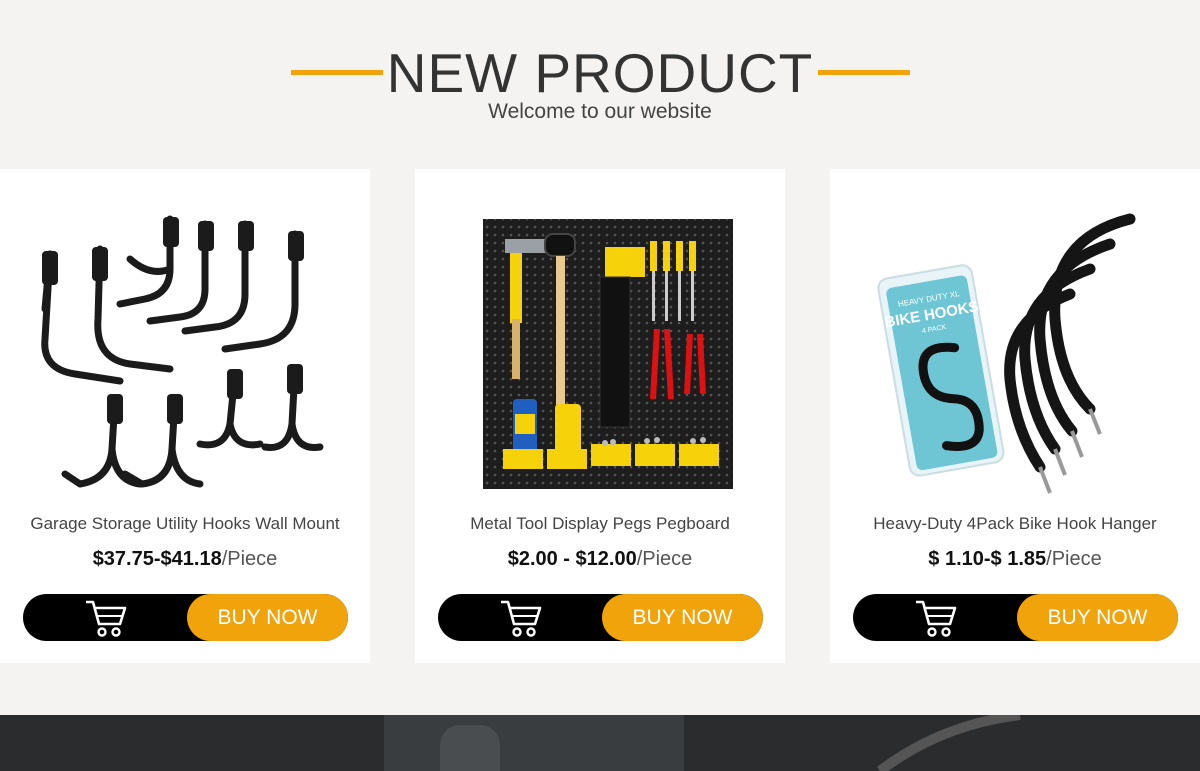 This screenshot has width=1200, height=771. Describe the element at coordinates (600, 73) in the screenshot. I see `section-title: NEW PRODUCT` at that location.